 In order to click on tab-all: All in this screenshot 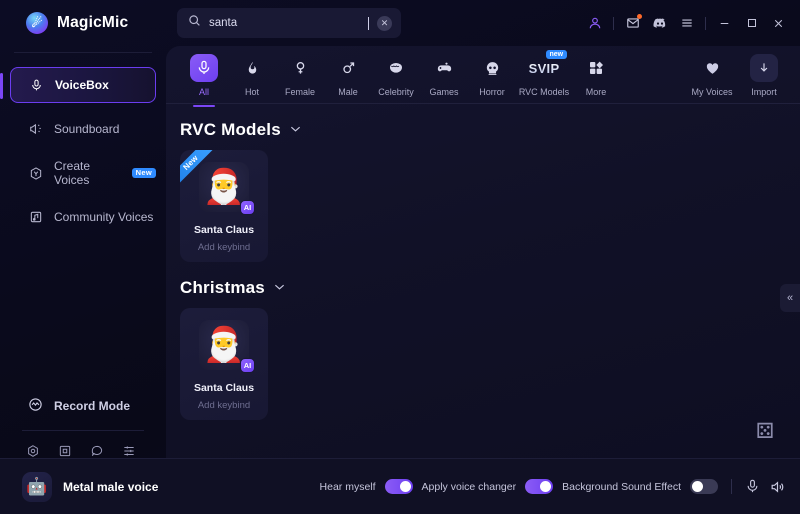, I will do `click(204, 79)`.